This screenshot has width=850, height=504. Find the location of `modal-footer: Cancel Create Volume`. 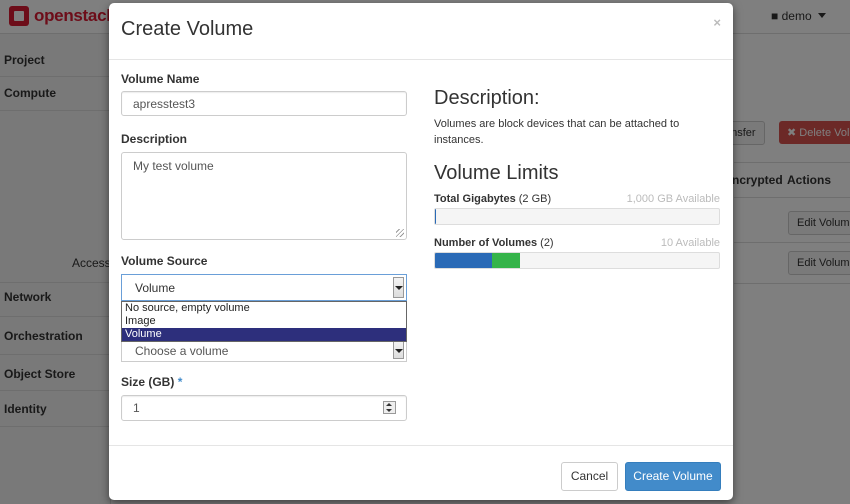

modal-footer: Cancel Create Volume is located at coordinates (421, 473).